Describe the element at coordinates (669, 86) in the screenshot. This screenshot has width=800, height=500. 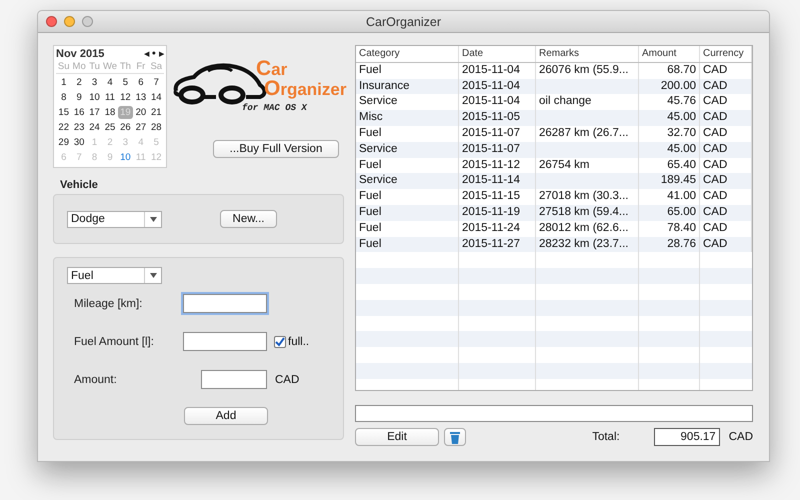
I see `table-cell: 200.00` at that location.